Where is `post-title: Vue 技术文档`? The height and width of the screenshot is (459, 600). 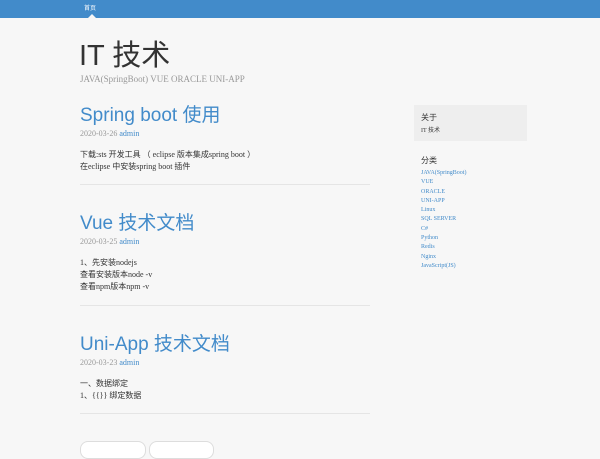
post-title: Vue 技术文档 is located at coordinates (225, 224).